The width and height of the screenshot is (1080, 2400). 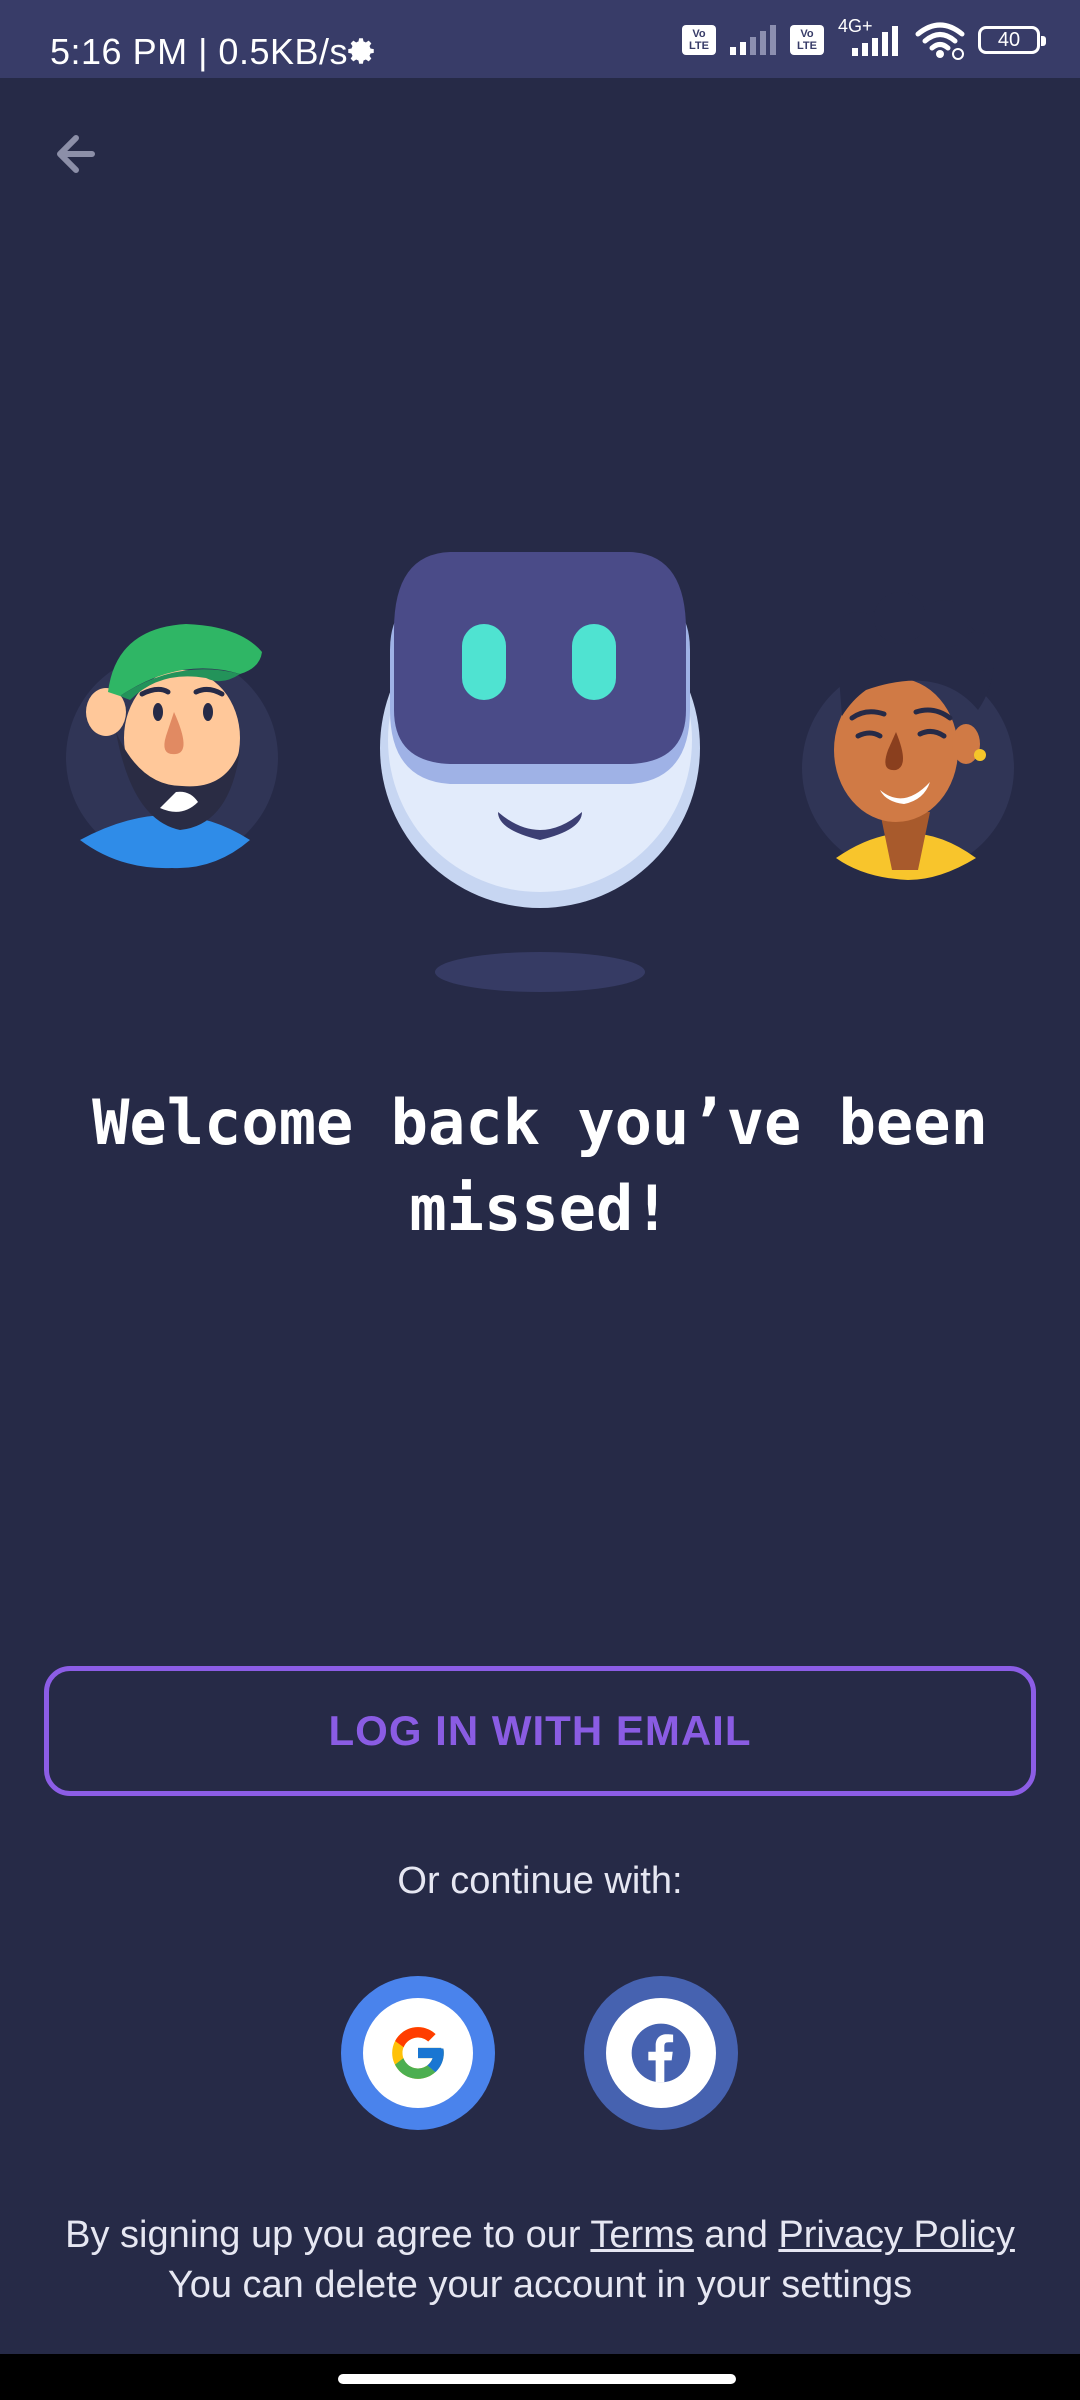 I want to click on facebook-login-button, so click(x=661, y=2053).